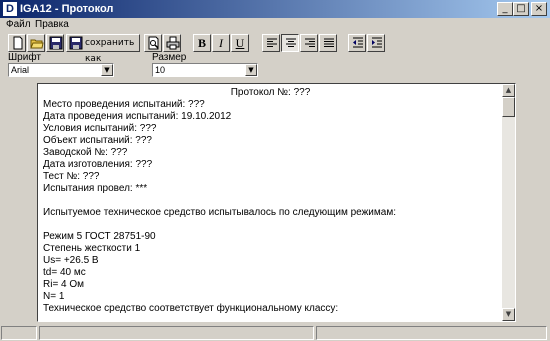 Image resolution: width=550 pixels, height=341 pixels. Describe the element at coordinates (275, 9) in the screenshot. I see `title-bar: D IGA12 - Протокол _ □ ×` at that location.